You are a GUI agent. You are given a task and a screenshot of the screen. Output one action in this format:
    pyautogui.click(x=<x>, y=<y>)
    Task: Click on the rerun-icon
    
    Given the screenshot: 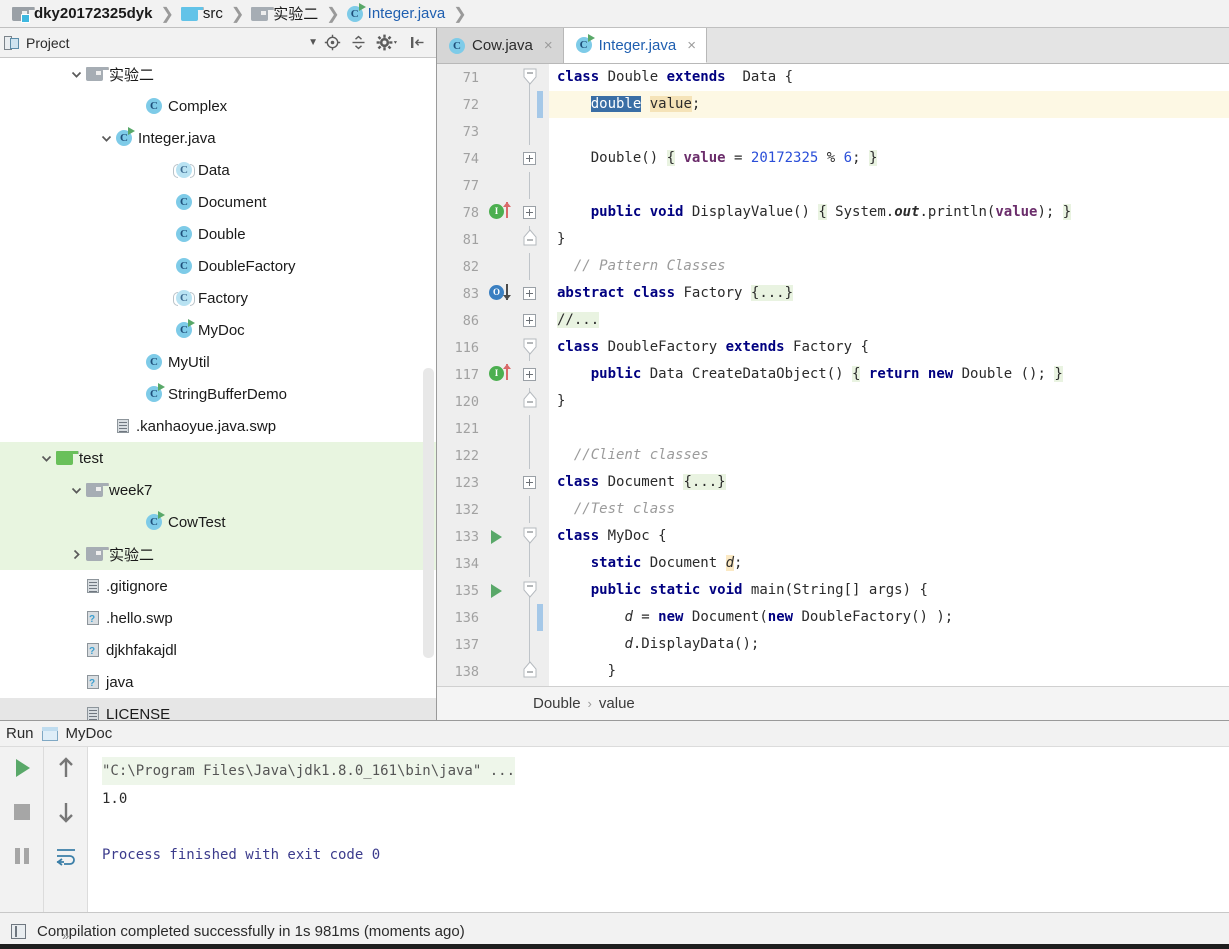 What is the action you would take?
    pyautogui.click(x=22, y=768)
    